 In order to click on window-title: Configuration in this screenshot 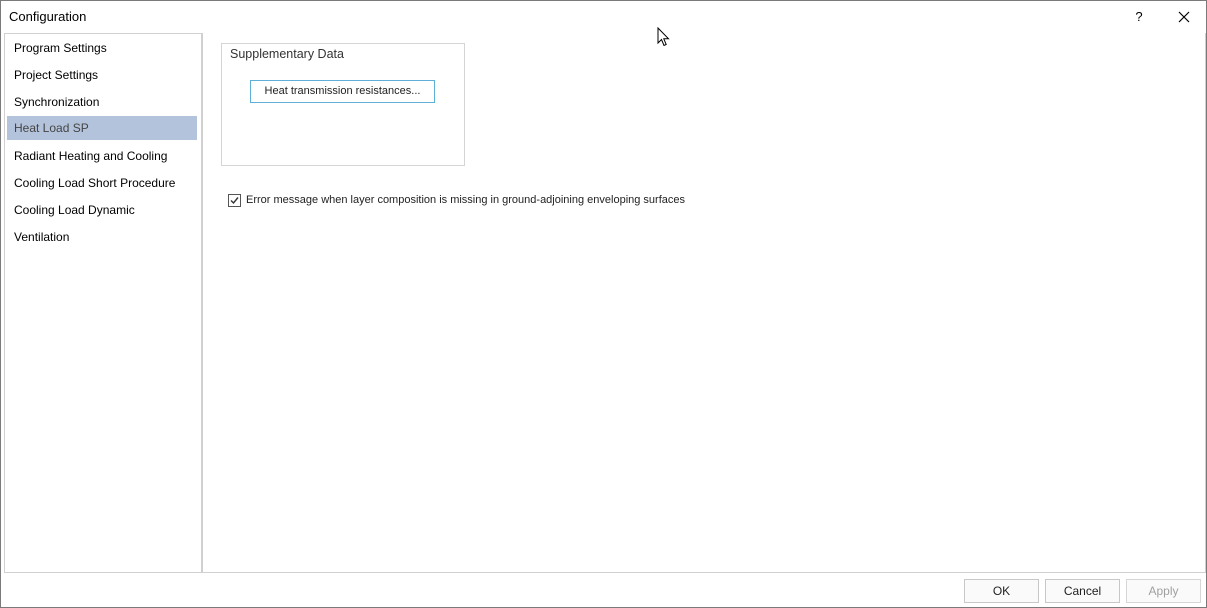, I will do `click(48, 16)`.